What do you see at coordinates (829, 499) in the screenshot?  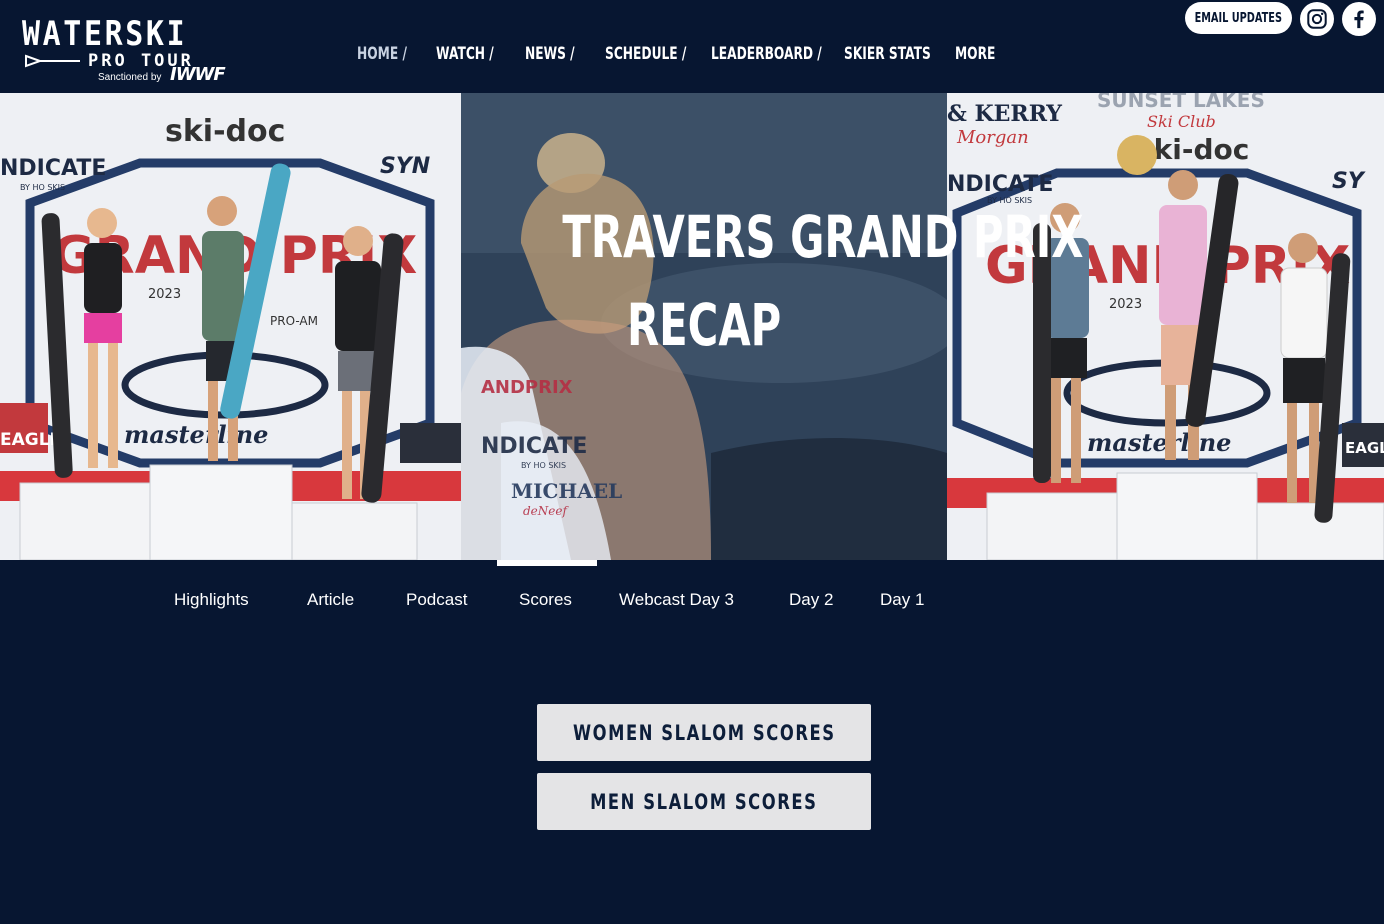 I see `boat-shape` at bounding box center [829, 499].